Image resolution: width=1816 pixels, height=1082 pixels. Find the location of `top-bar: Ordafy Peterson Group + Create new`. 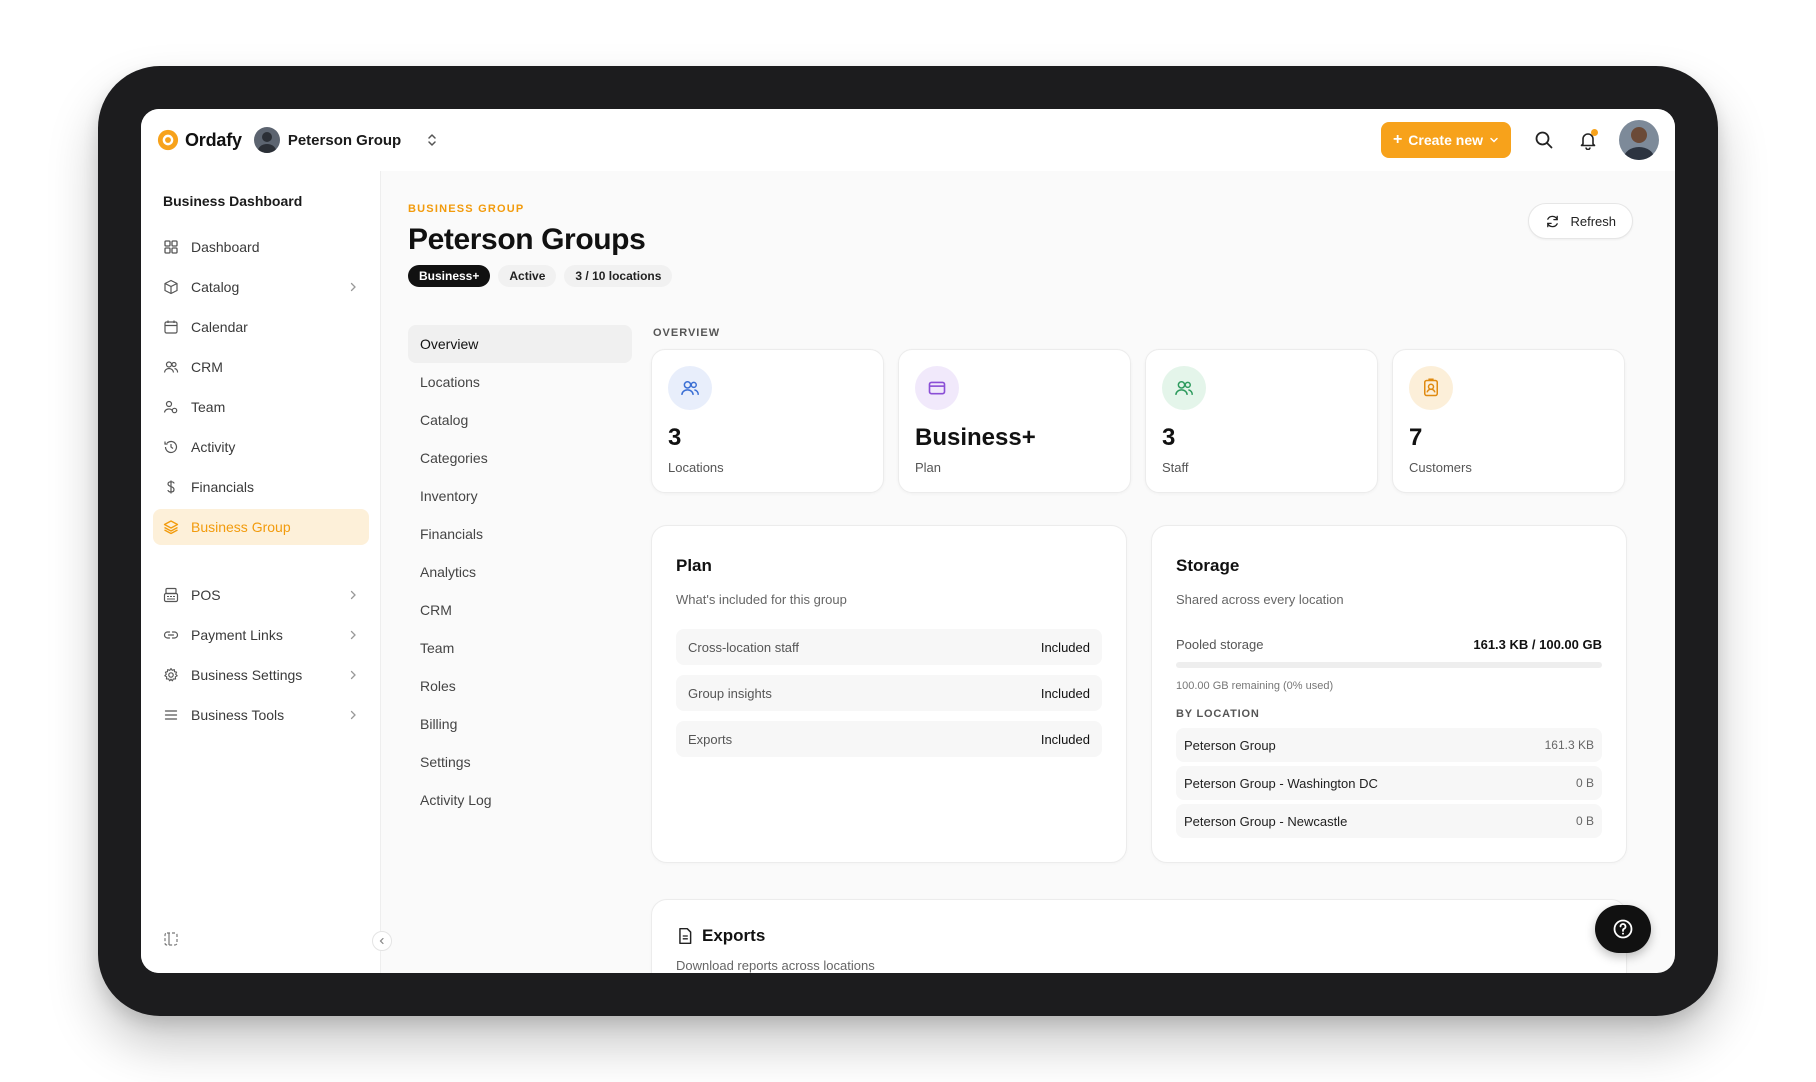

top-bar: Ordafy Peterson Group + Create new is located at coordinates (908, 140).